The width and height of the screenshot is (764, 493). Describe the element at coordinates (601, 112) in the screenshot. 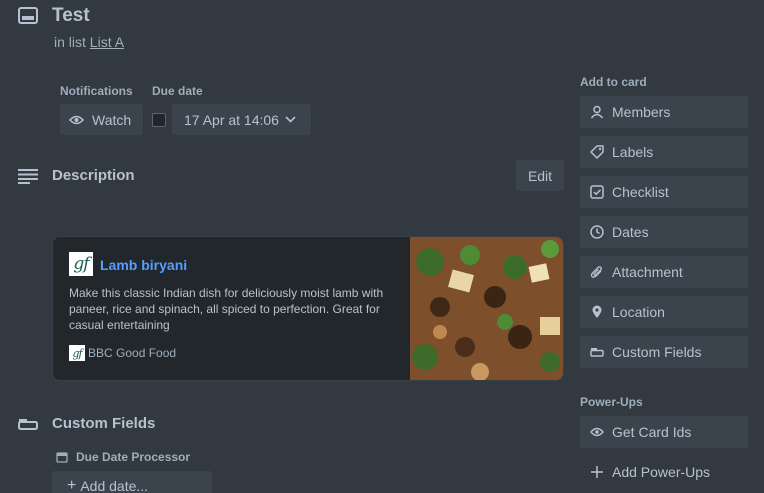

I see `person-icon` at that location.